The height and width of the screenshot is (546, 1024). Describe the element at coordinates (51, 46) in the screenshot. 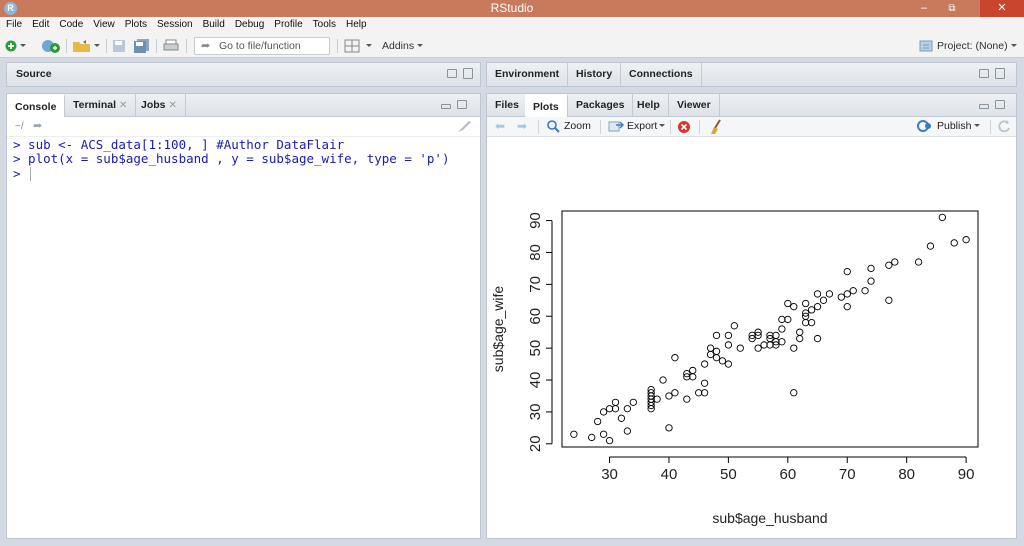

I see `new-project-button` at that location.